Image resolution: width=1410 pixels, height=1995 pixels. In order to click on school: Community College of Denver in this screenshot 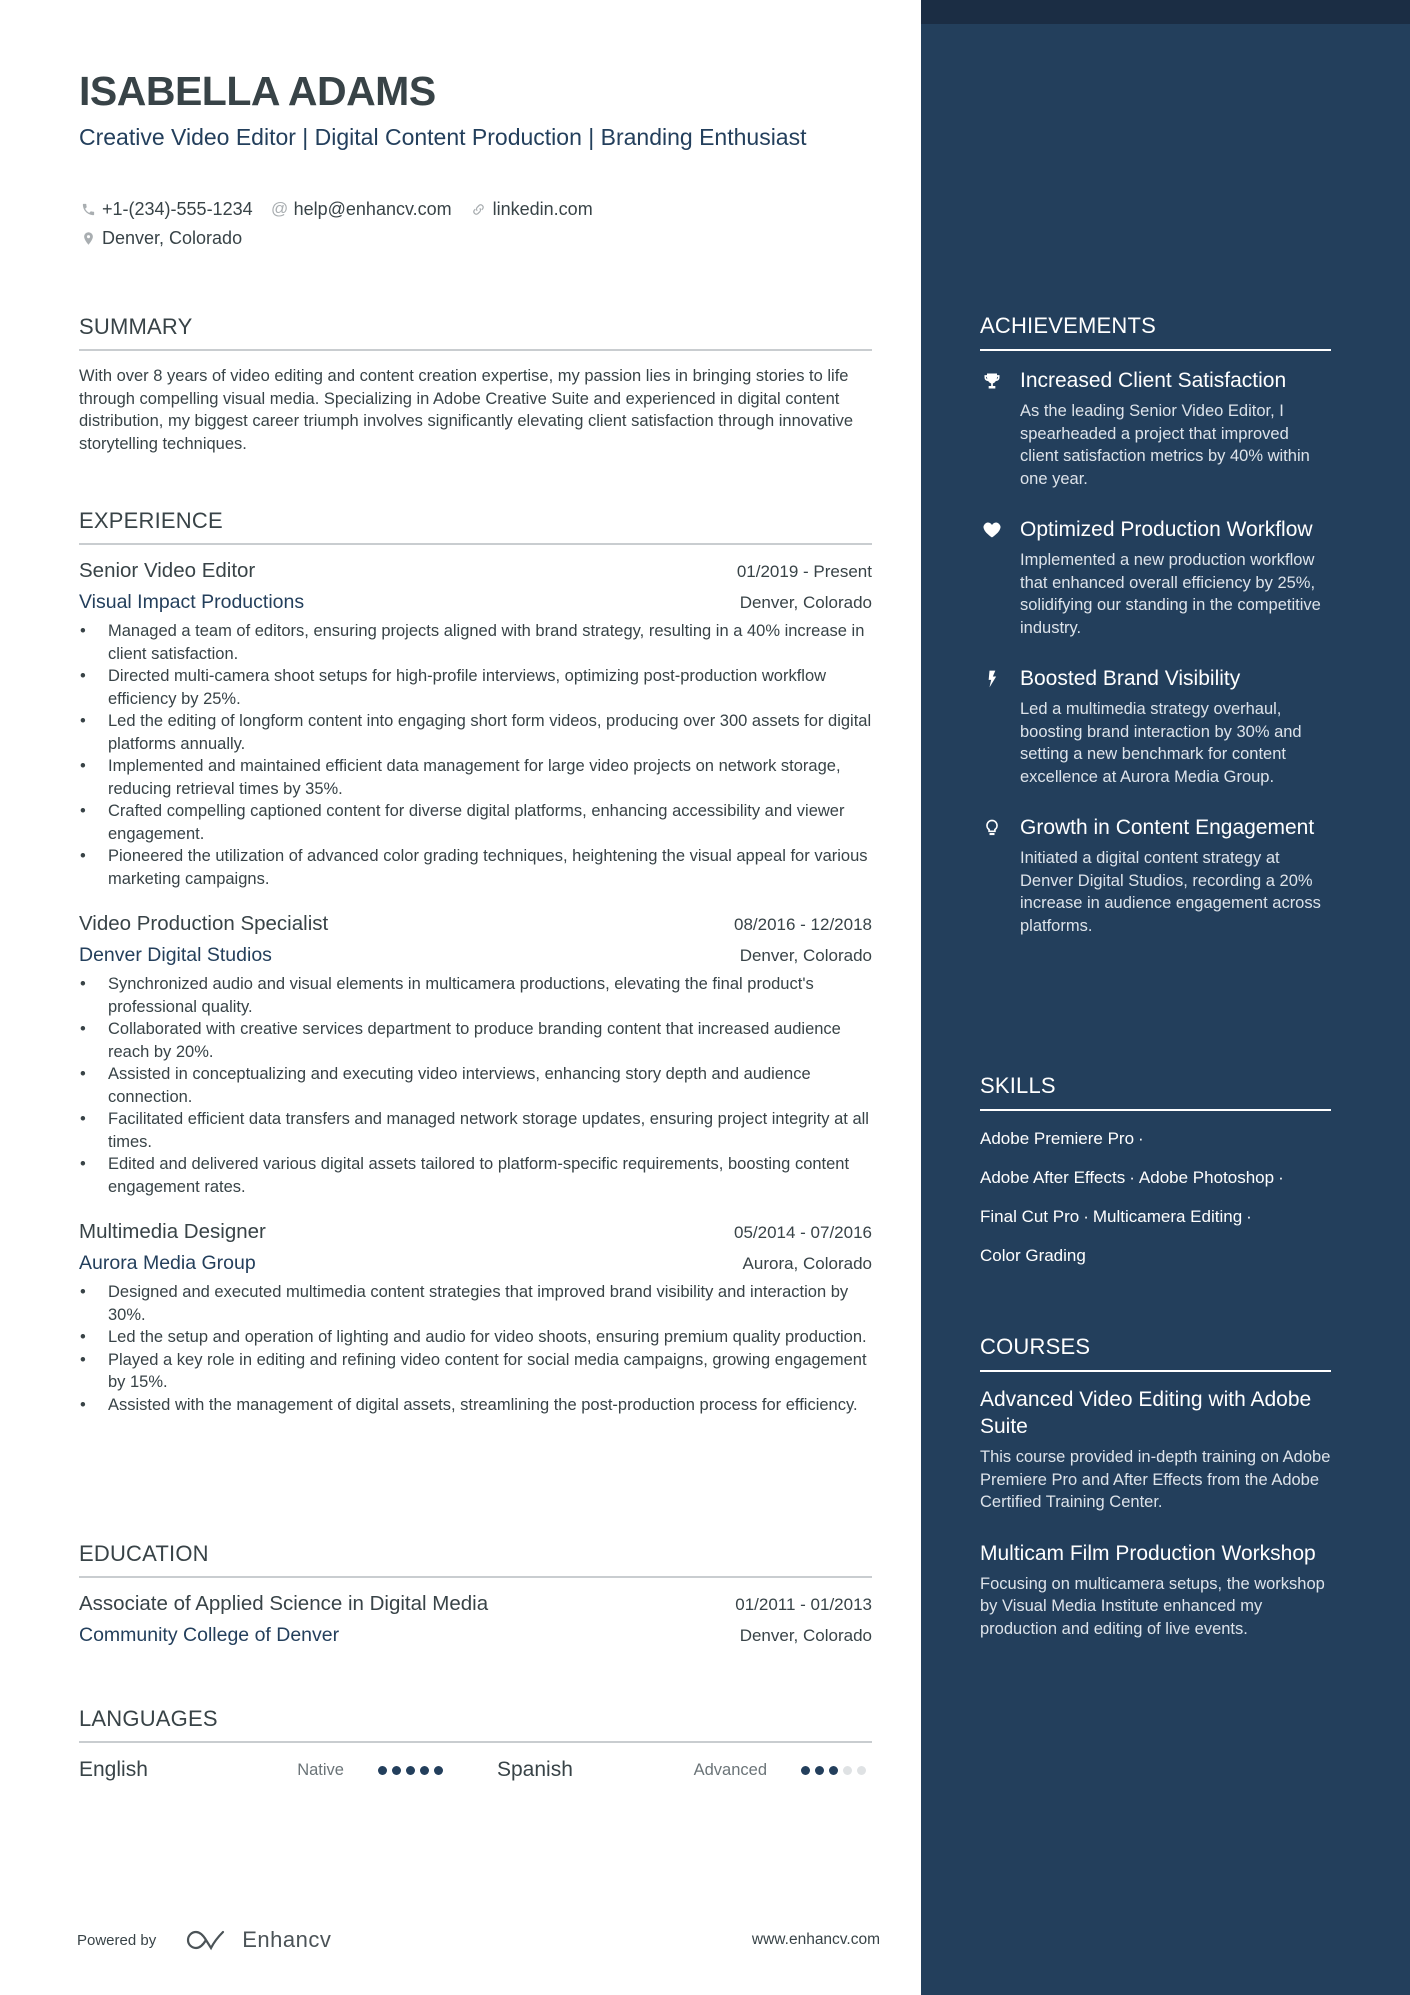, I will do `click(209, 1635)`.